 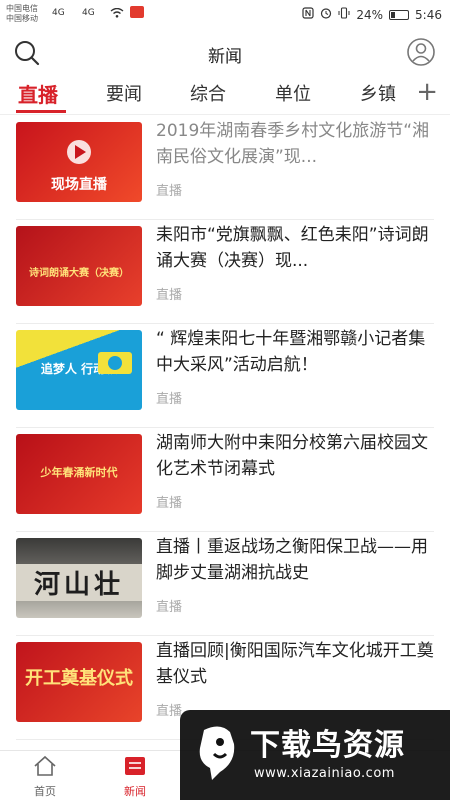 What do you see at coordinates (292, 560) in the screenshot?
I see `news-title: 直播丨重返战场之衡阳保卫战——用脚步丈量湖湘抗战史` at bounding box center [292, 560].